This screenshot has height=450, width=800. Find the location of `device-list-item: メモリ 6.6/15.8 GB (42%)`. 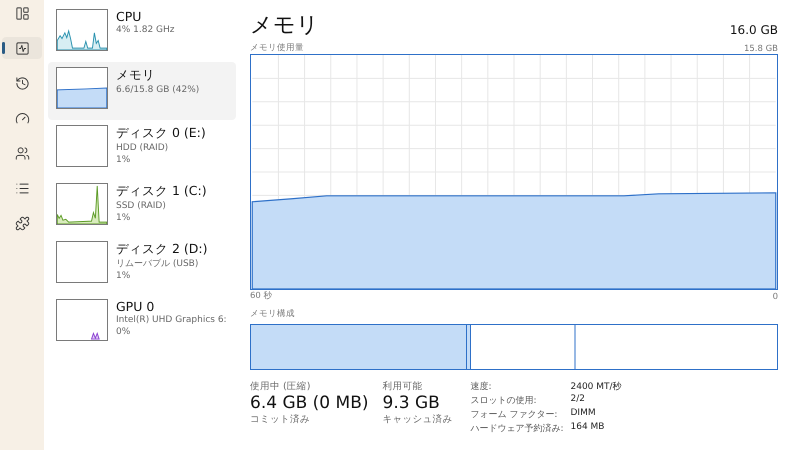

device-list-item: メモリ 6.6/15.8 GB (42%) is located at coordinates (142, 91).